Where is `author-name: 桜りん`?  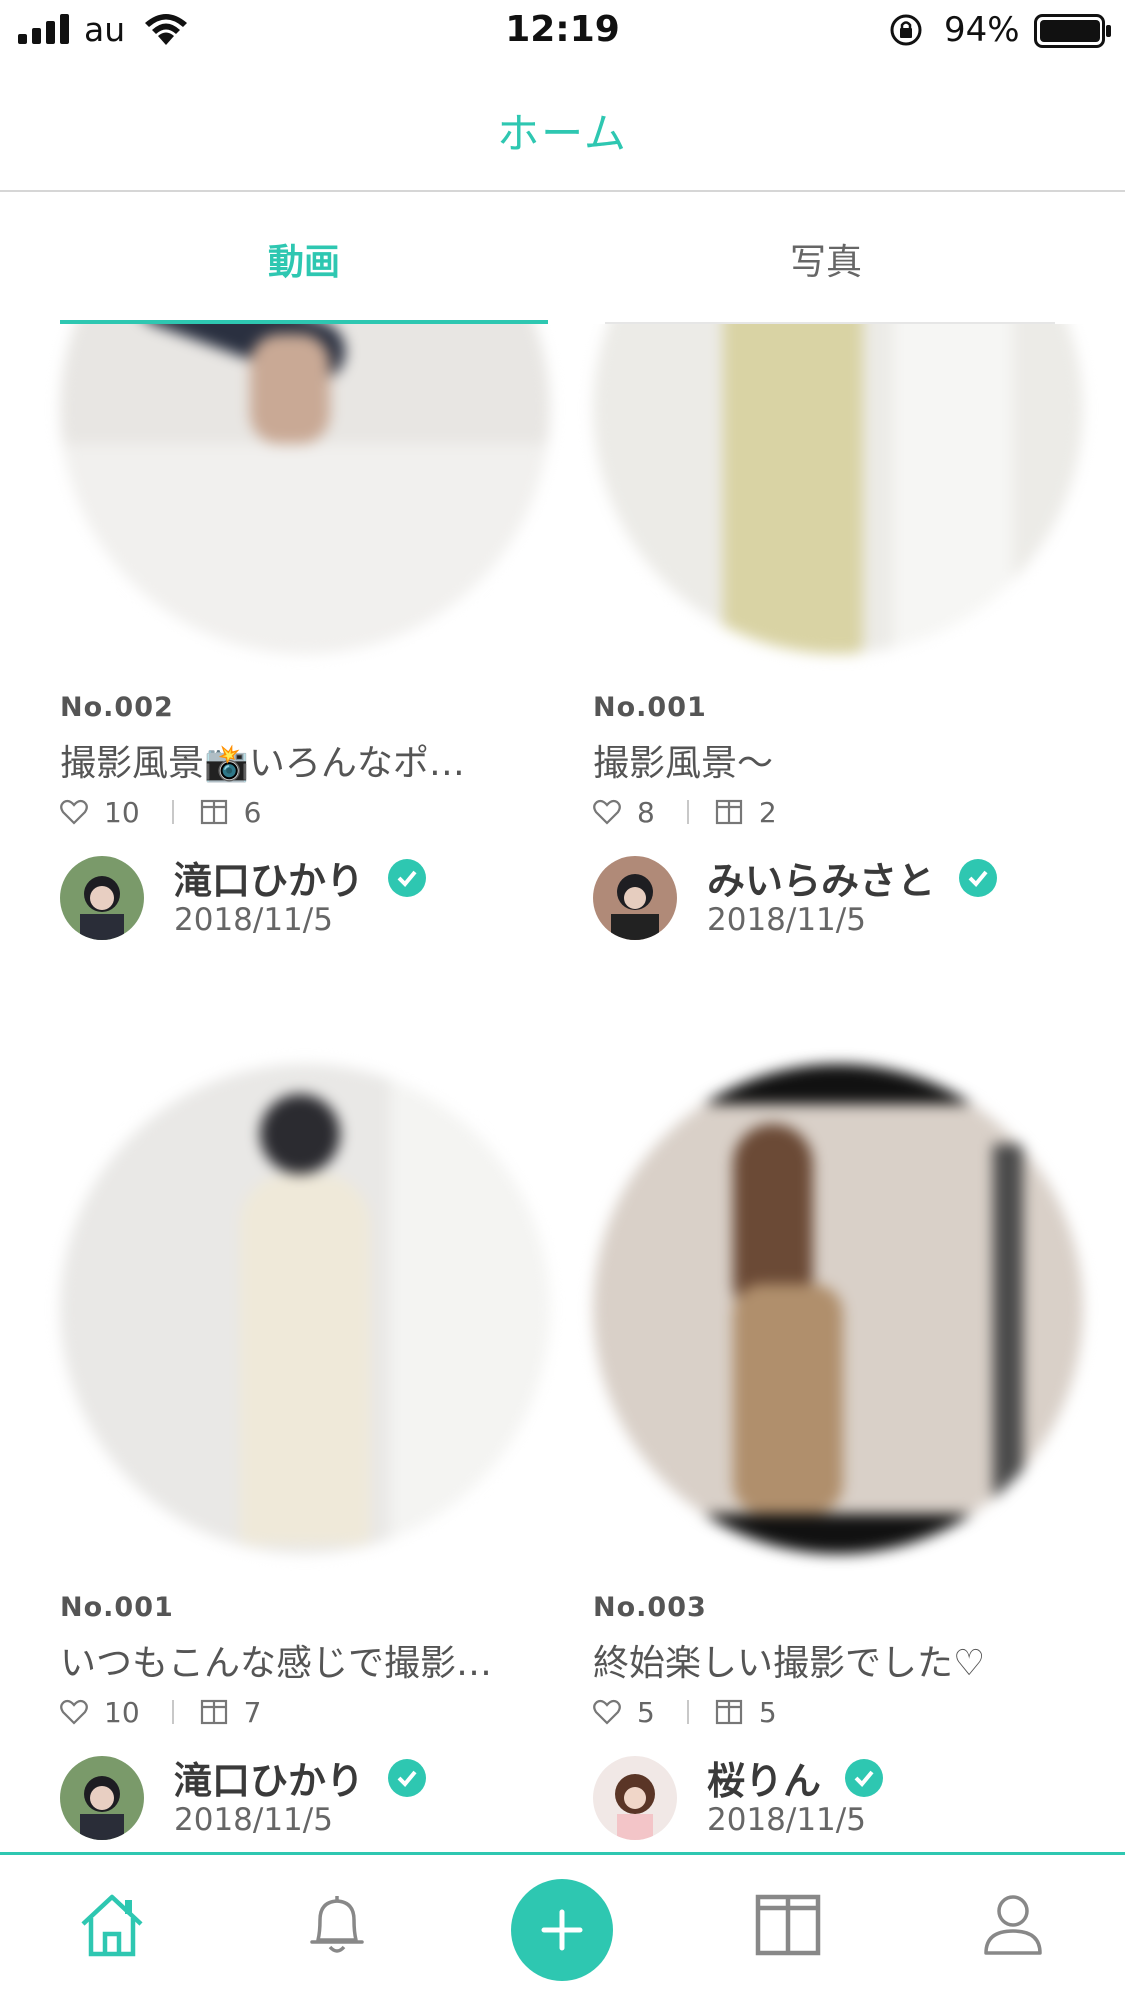
author-name: 桜りん is located at coordinates (795, 1777).